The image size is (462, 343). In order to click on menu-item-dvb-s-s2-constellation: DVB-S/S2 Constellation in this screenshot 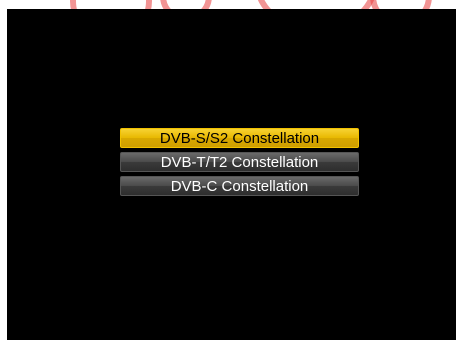, I will do `click(239, 138)`.